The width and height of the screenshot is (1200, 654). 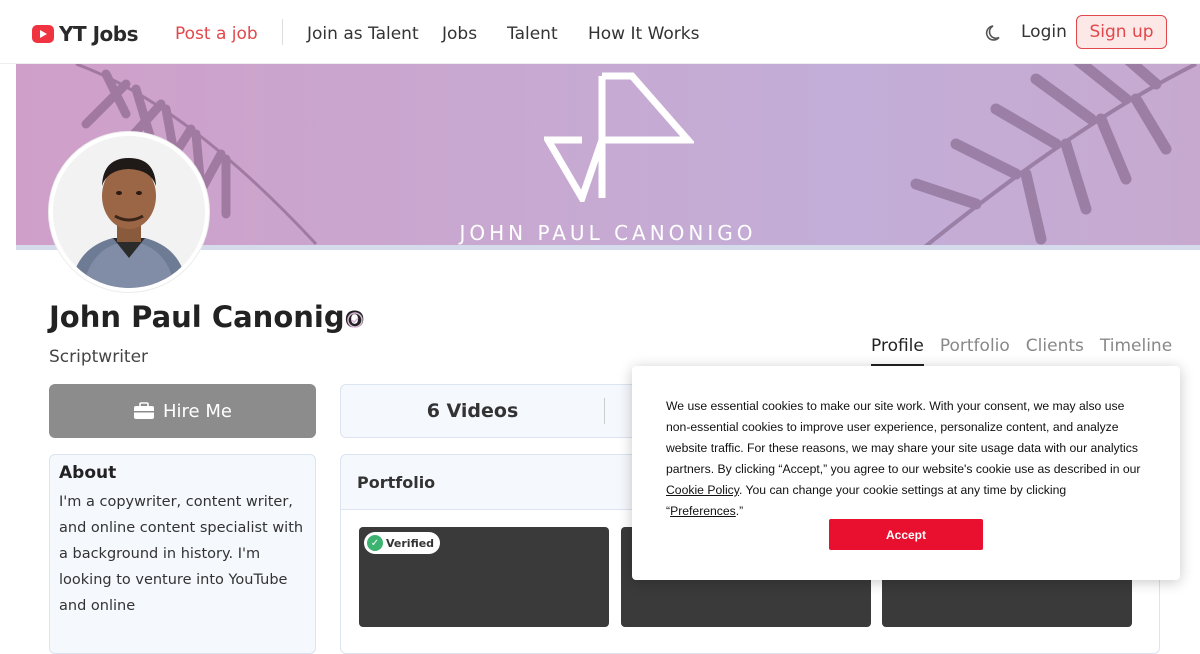 What do you see at coordinates (363, 34) in the screenshot?
I see `nav-join-talent: Join as Talent` at bounding box center [363, 34].